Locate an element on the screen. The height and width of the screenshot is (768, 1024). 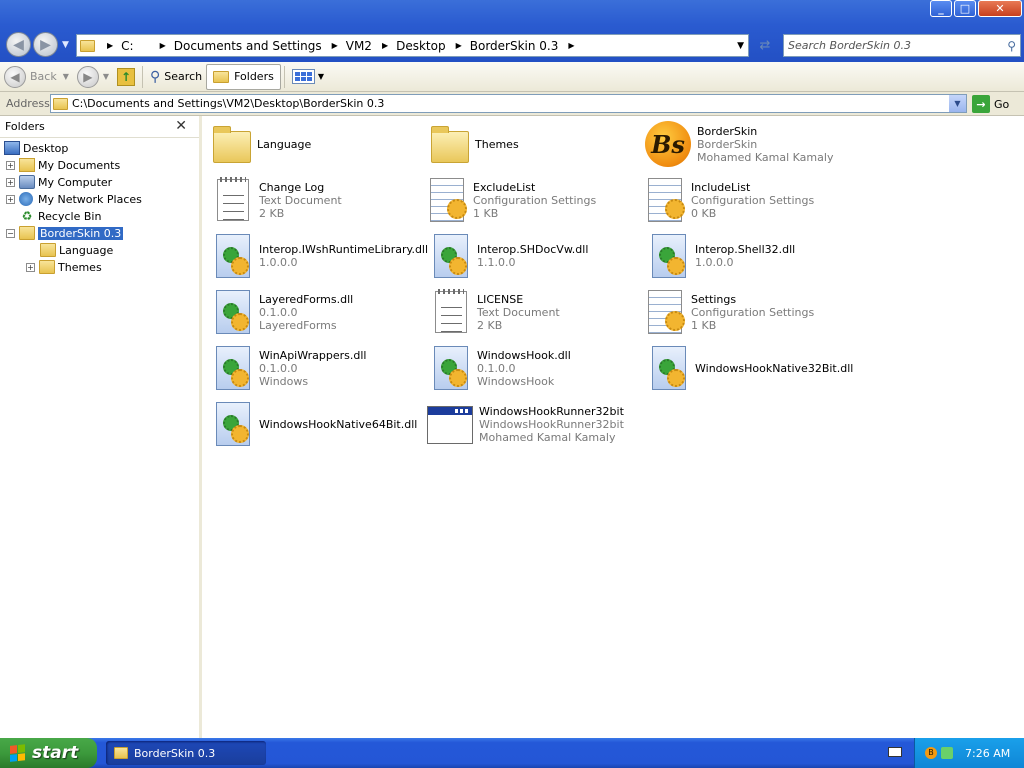
text-document-icon is located at coordinates (451, 311).